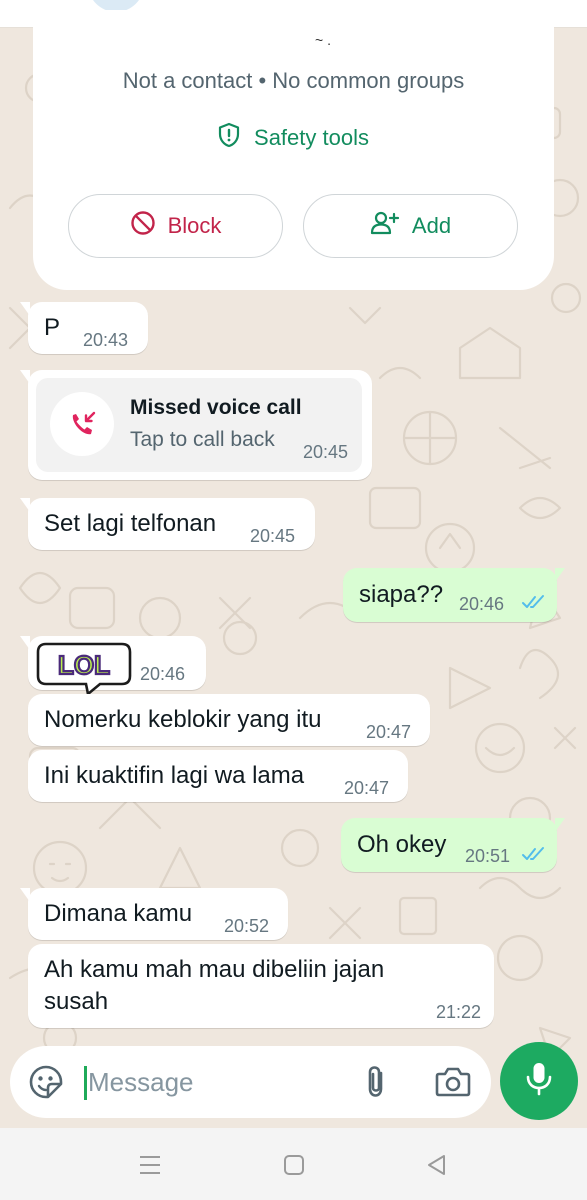 This screenshot has height=1200, width=587. Describe the element at coordinates (488, 856) in the screenshot. I see `message-time: 20:51` at that location.